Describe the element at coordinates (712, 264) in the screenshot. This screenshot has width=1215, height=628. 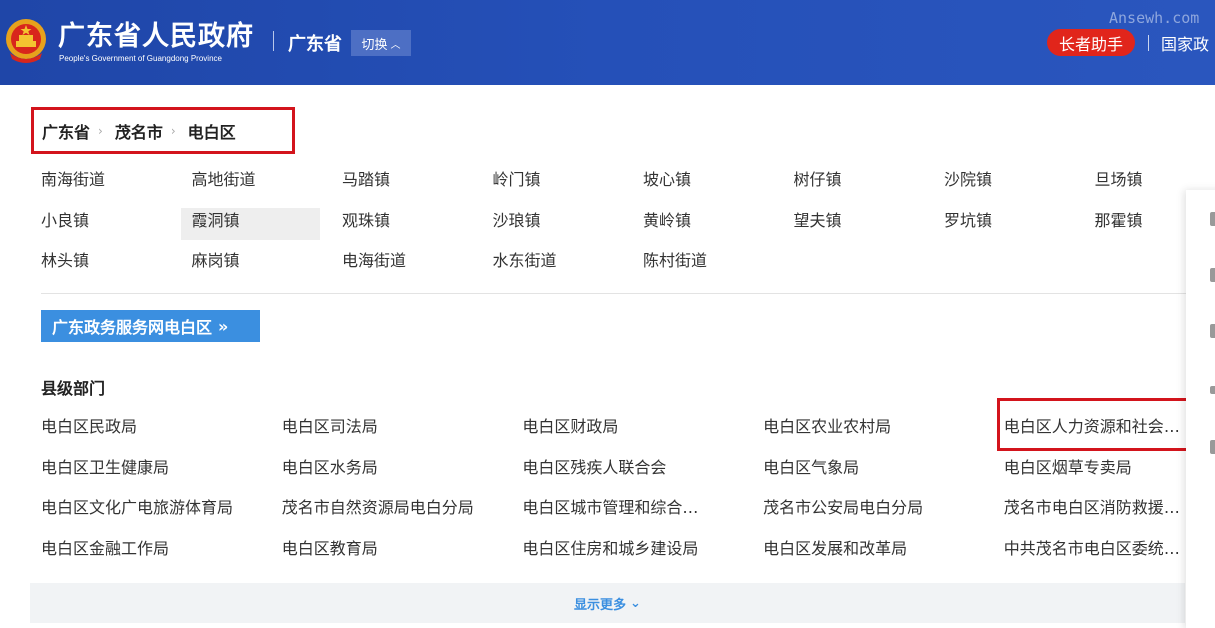
I see `town-link: 陈村街道` at that location.